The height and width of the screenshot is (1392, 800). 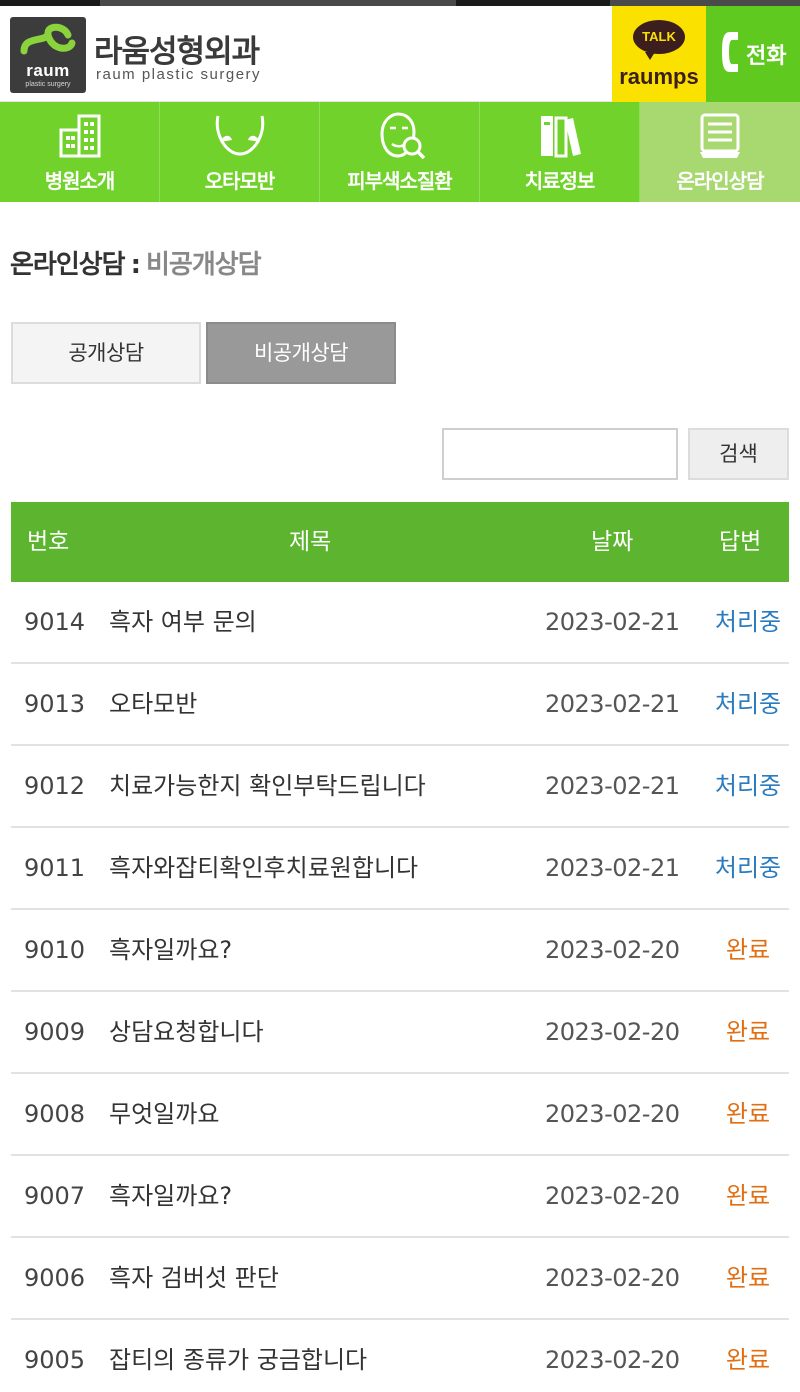 I want to click on row-number: 9007, so click(x=55, y=1196).